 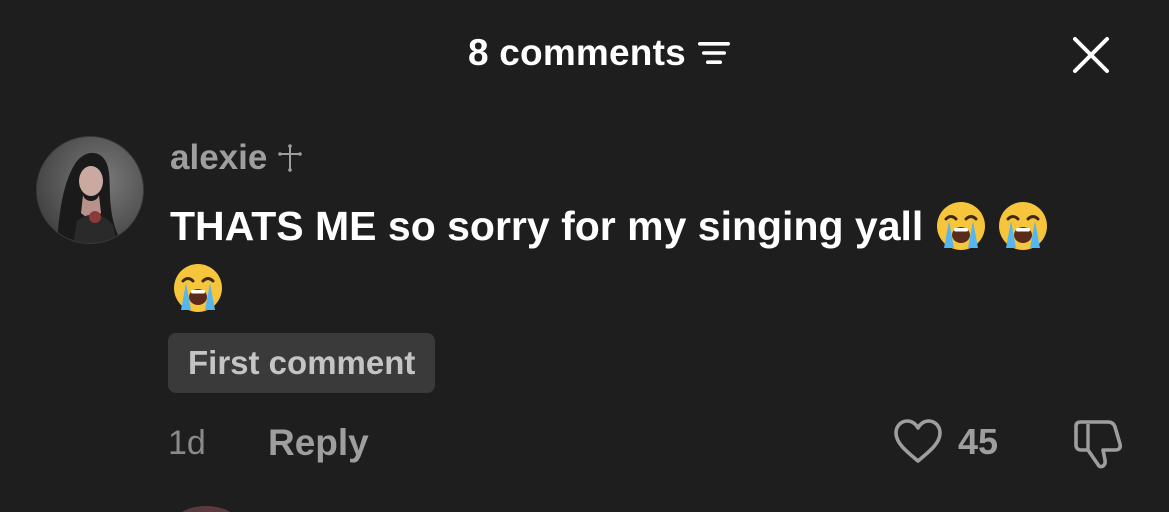 I want to click on comment-header: alexie, so click(x=236, y=158).